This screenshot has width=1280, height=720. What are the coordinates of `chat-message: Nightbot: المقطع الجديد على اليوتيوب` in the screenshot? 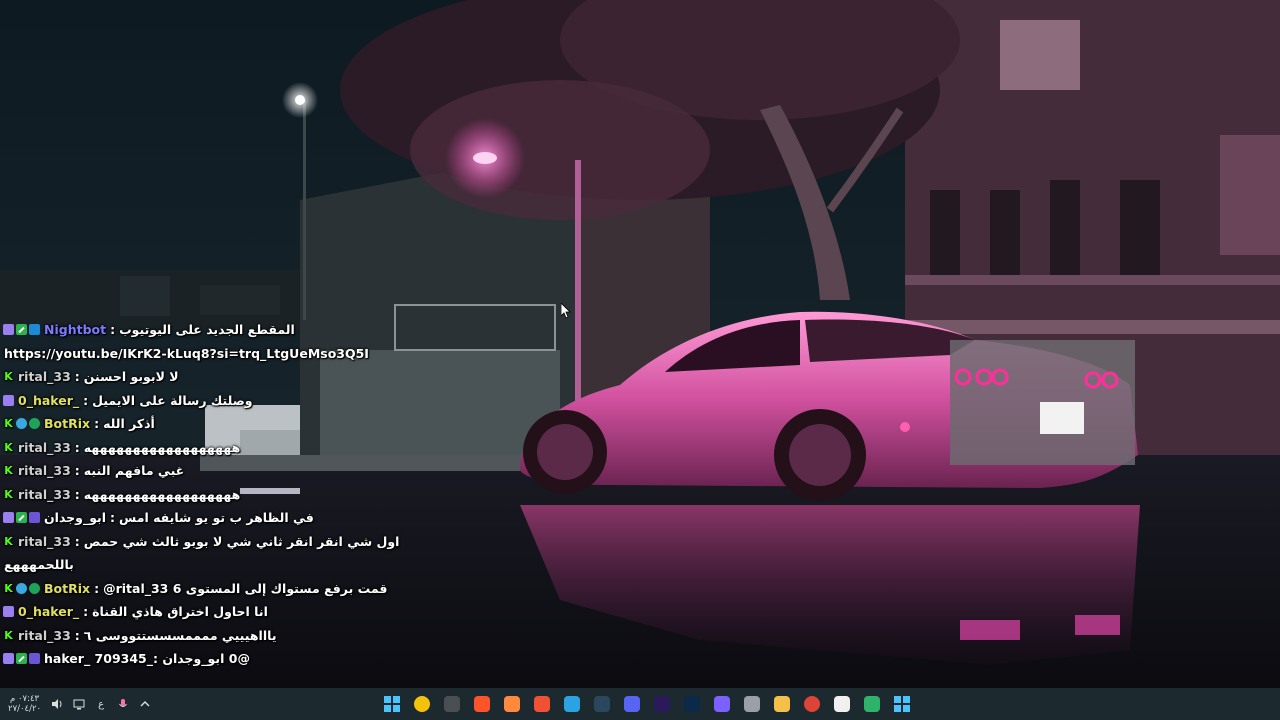 It's located at (200, 330).